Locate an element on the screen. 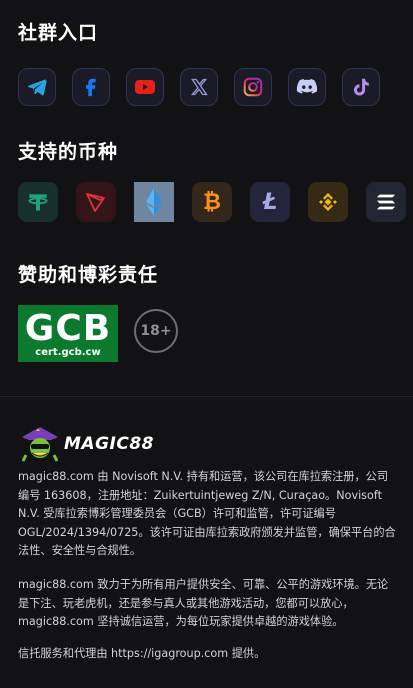 The width and height of the screenshot is (413, 688). coin-litecoin: Ł is located at coordinates (270, 202).